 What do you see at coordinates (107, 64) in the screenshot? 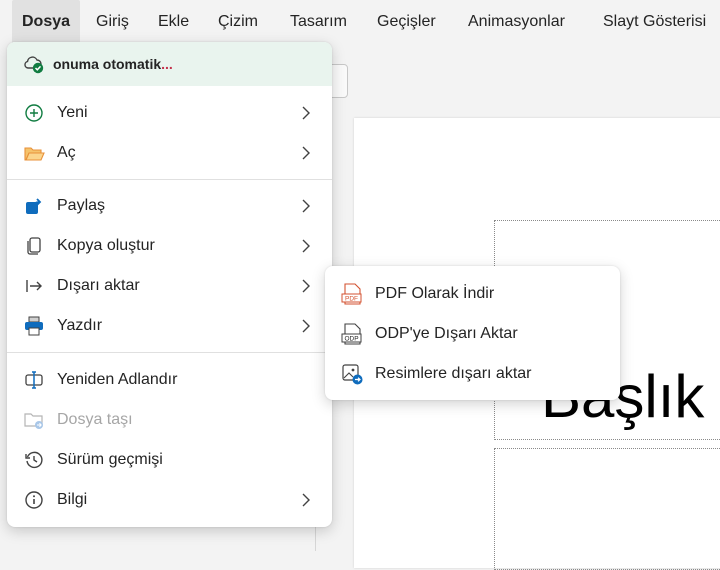
I see `autosave-text: onuma otomatik` at bounding box center [107, 64].